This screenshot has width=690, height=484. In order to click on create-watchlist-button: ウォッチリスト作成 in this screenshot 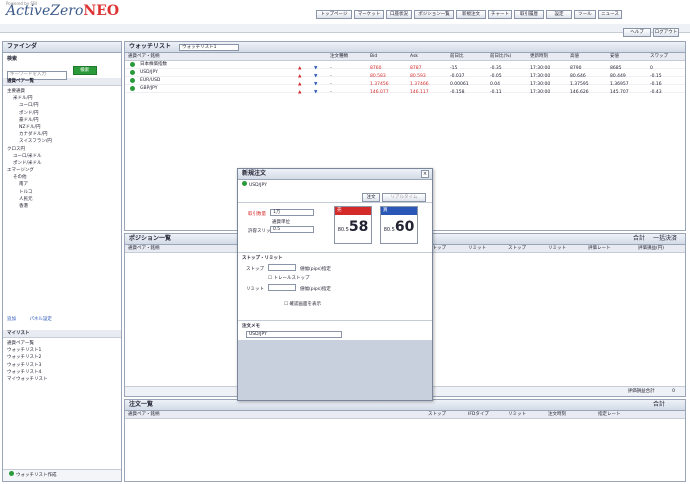, I will do `click(36, 475)`.